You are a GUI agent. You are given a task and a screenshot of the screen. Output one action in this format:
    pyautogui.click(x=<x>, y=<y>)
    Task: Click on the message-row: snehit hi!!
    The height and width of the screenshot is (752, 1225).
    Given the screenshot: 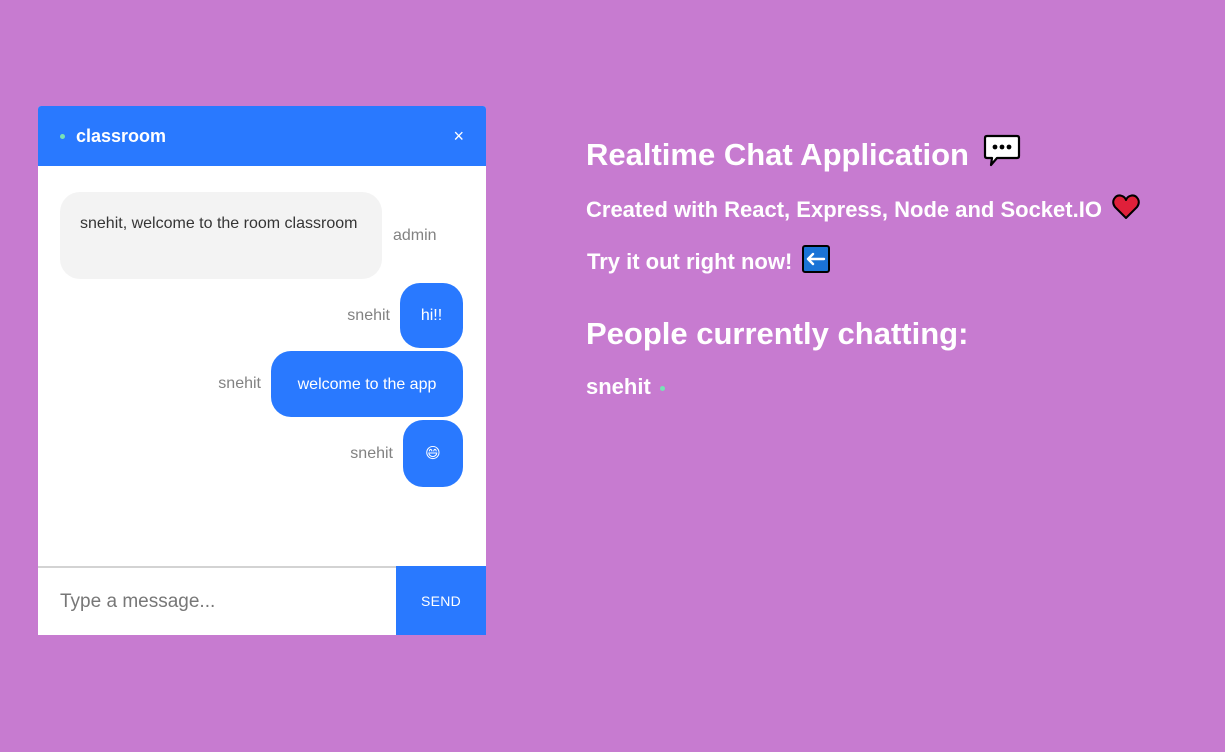 What is the action you would take?
    pyautogui.click(x=405, y=315)
    